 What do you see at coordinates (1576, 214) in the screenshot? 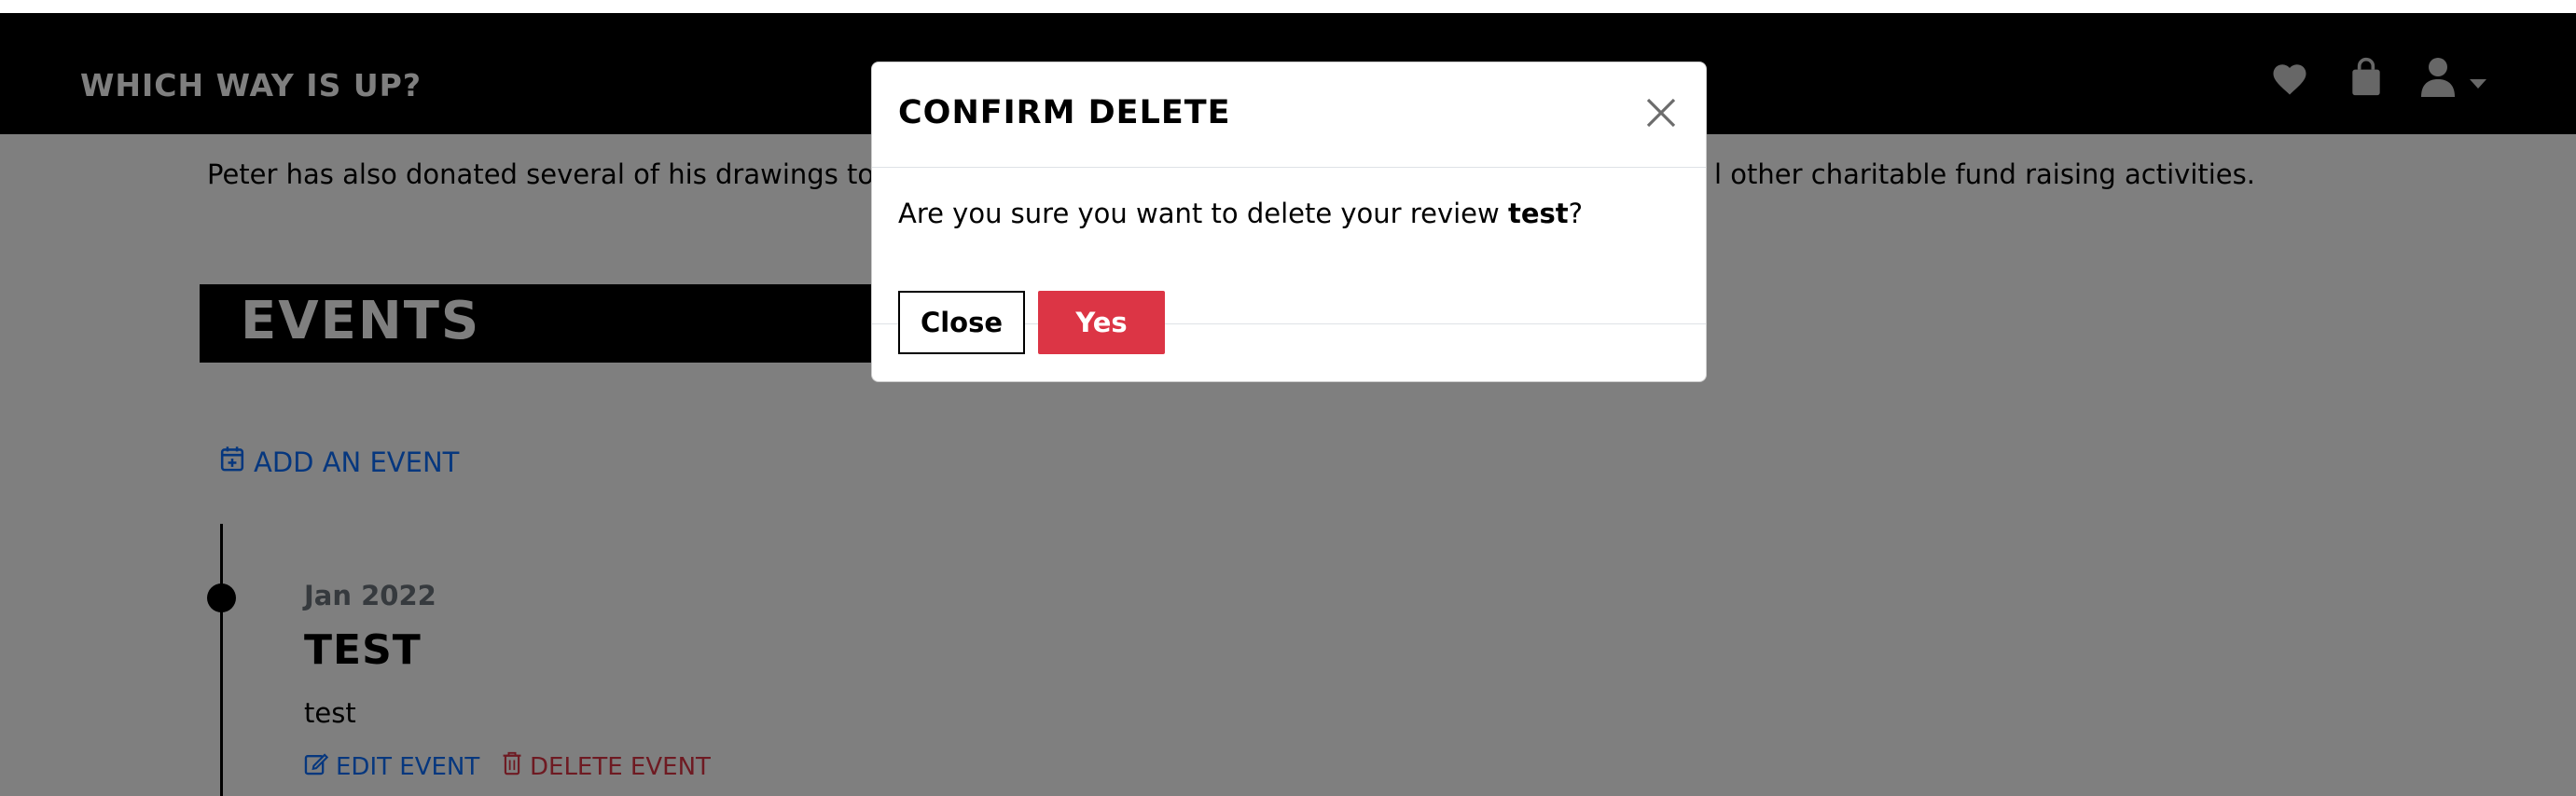
I see `modal-message-suffix: ?` at bounding box center [1576, 214].